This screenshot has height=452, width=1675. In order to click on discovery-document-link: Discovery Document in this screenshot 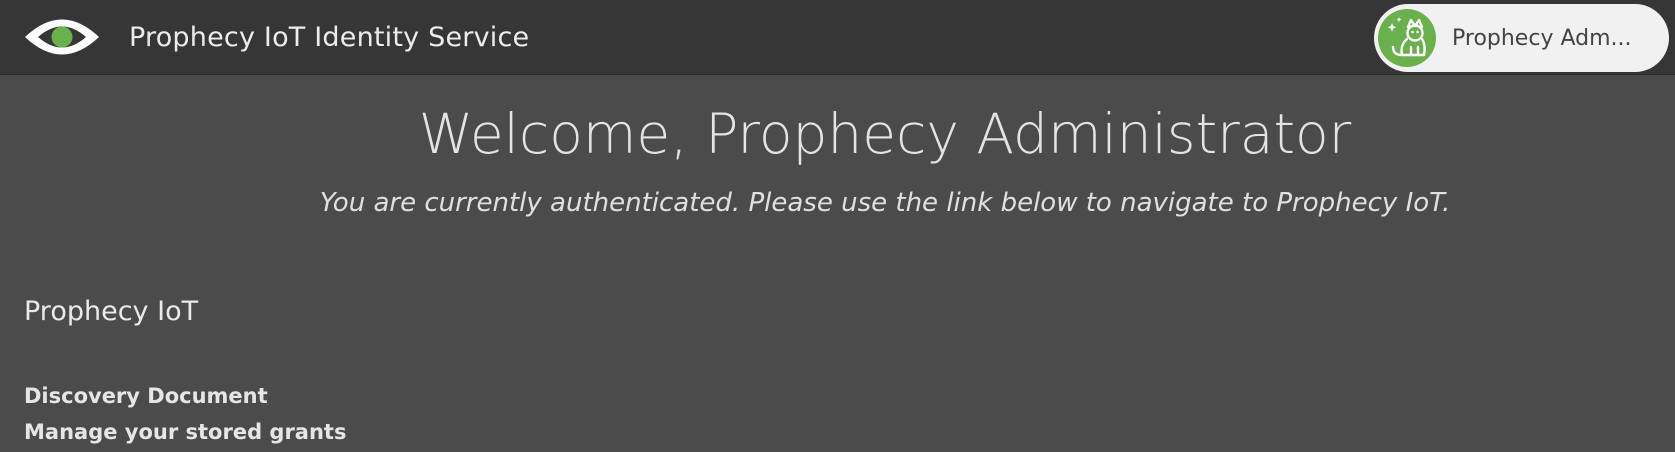, I will do `click(146, 396)`.